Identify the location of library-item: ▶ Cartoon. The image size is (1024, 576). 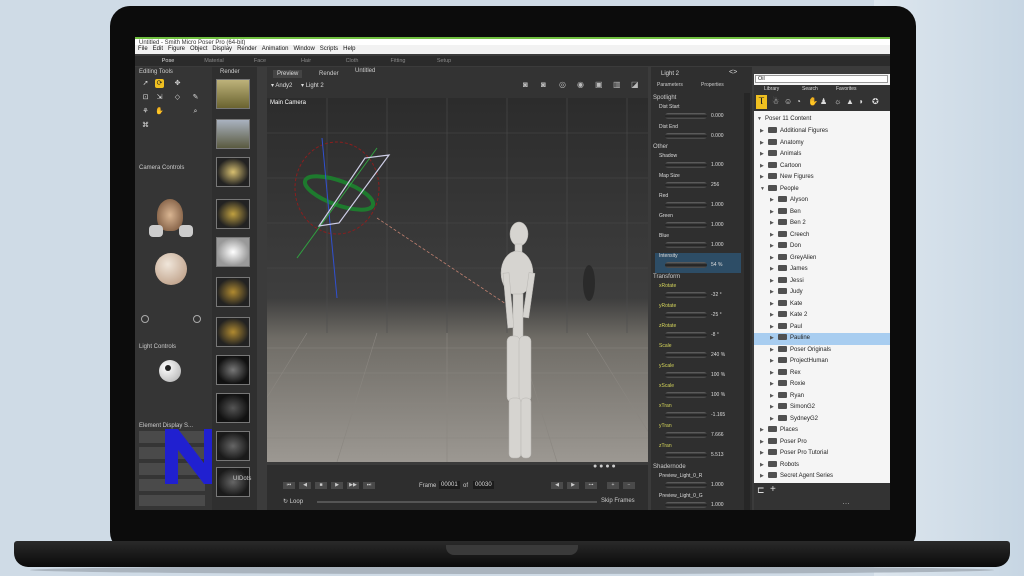
(822, 167).